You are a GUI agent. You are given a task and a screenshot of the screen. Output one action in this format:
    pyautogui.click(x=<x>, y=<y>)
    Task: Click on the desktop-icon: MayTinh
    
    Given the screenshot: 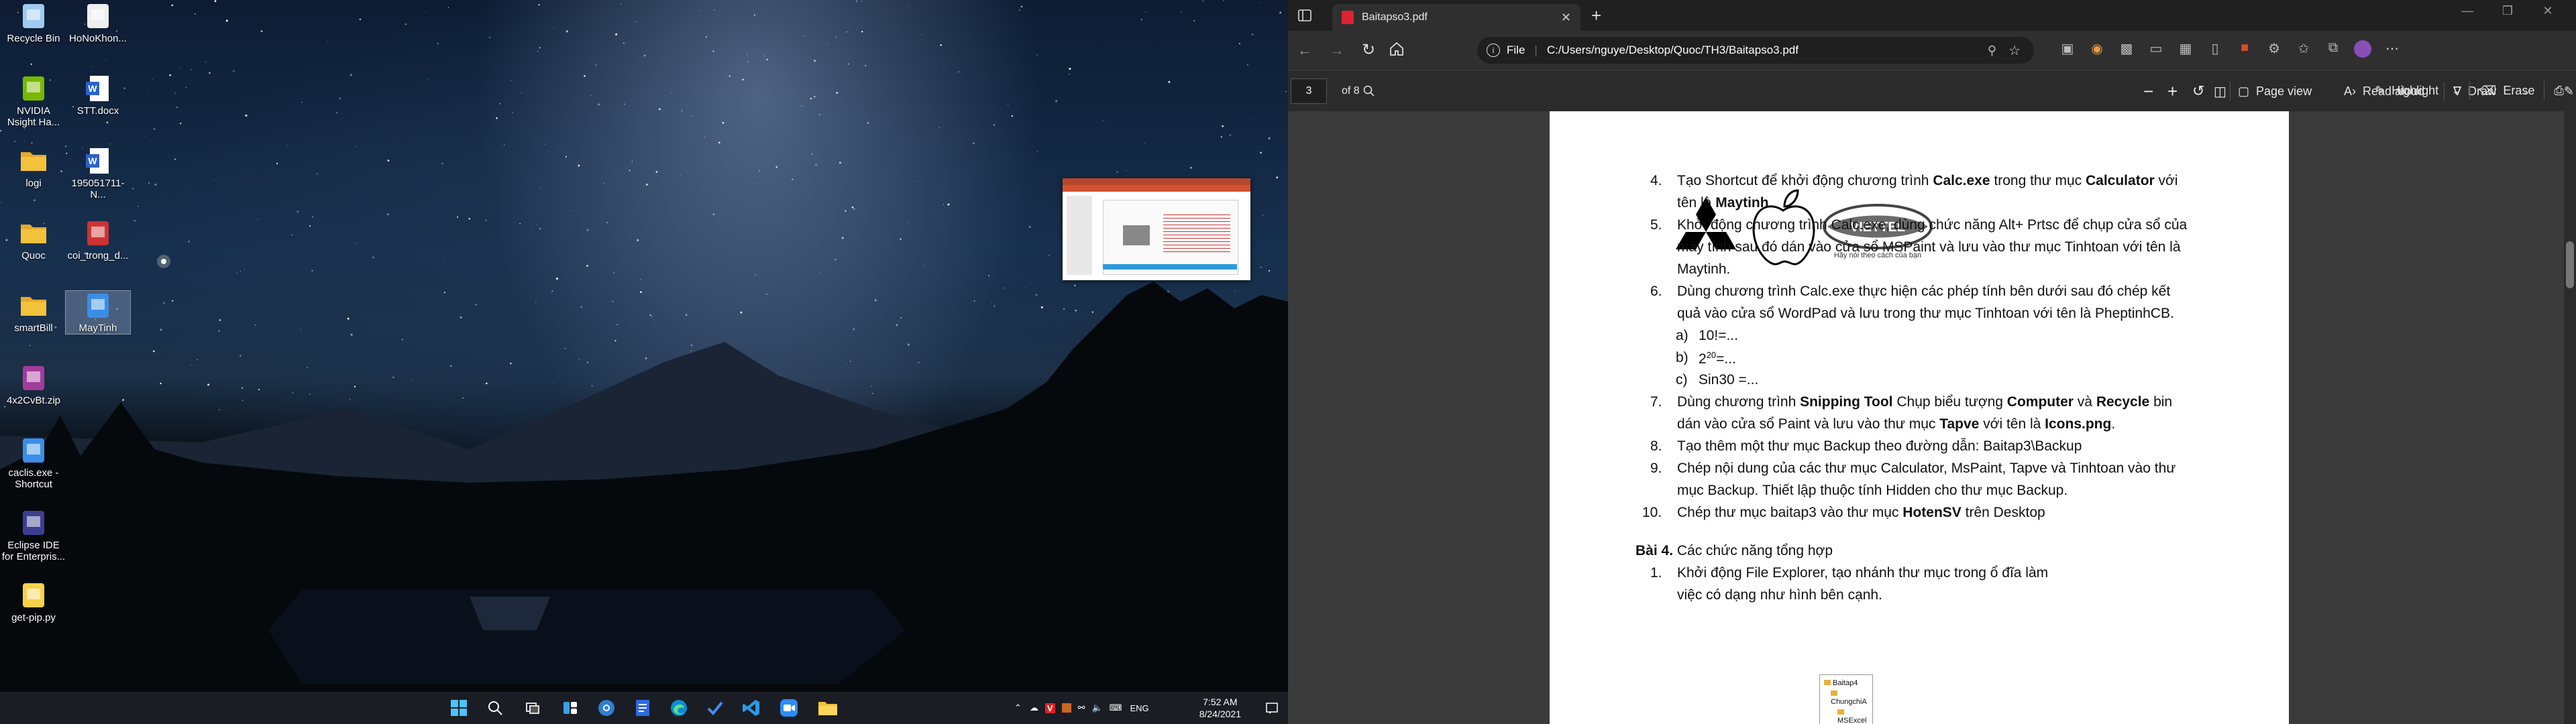 What is the action you would take?
    pyautogui.click(x=98, y=312)
    